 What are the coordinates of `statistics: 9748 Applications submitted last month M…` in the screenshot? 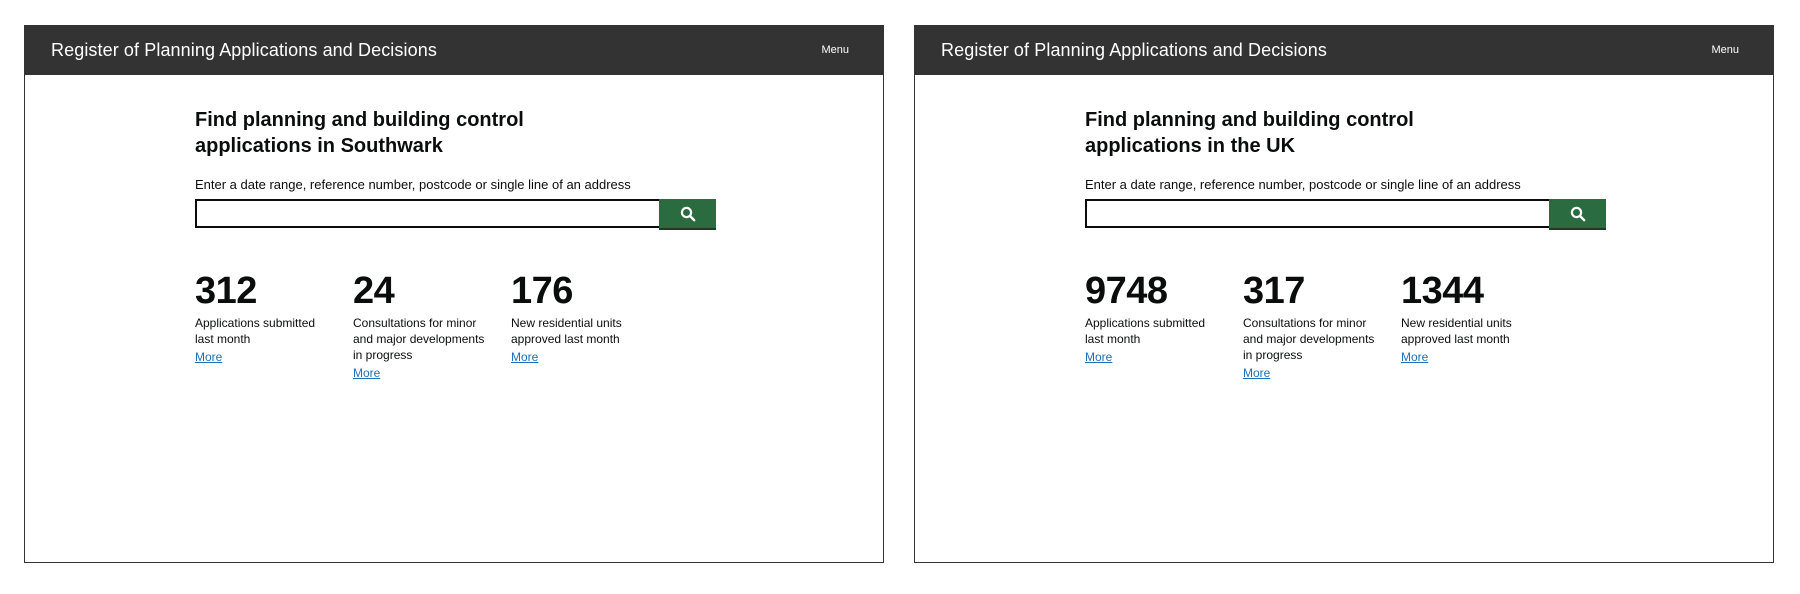 It's located at (1365, 331).